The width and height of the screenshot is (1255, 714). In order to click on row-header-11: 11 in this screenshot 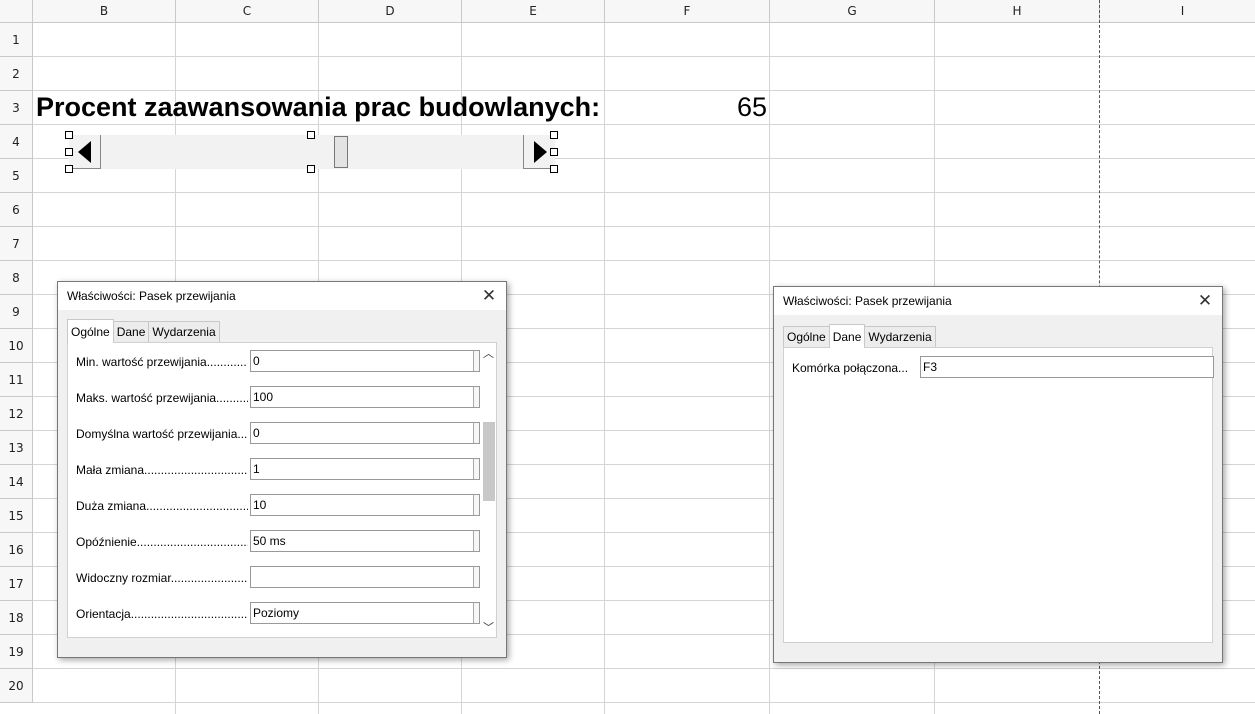, I will do `click(16, 380)`.